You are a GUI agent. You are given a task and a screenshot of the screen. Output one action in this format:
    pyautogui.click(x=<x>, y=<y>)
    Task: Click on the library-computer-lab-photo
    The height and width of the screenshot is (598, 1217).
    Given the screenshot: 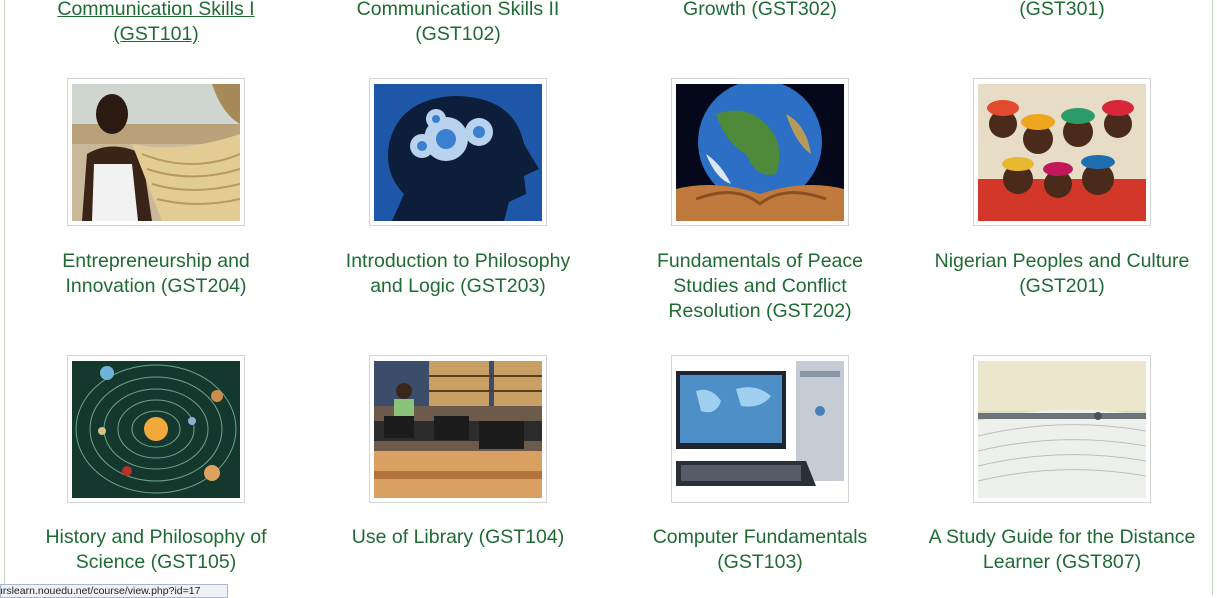 What is the action you would take?
    pyautogui.click(x=458, y=429)
    